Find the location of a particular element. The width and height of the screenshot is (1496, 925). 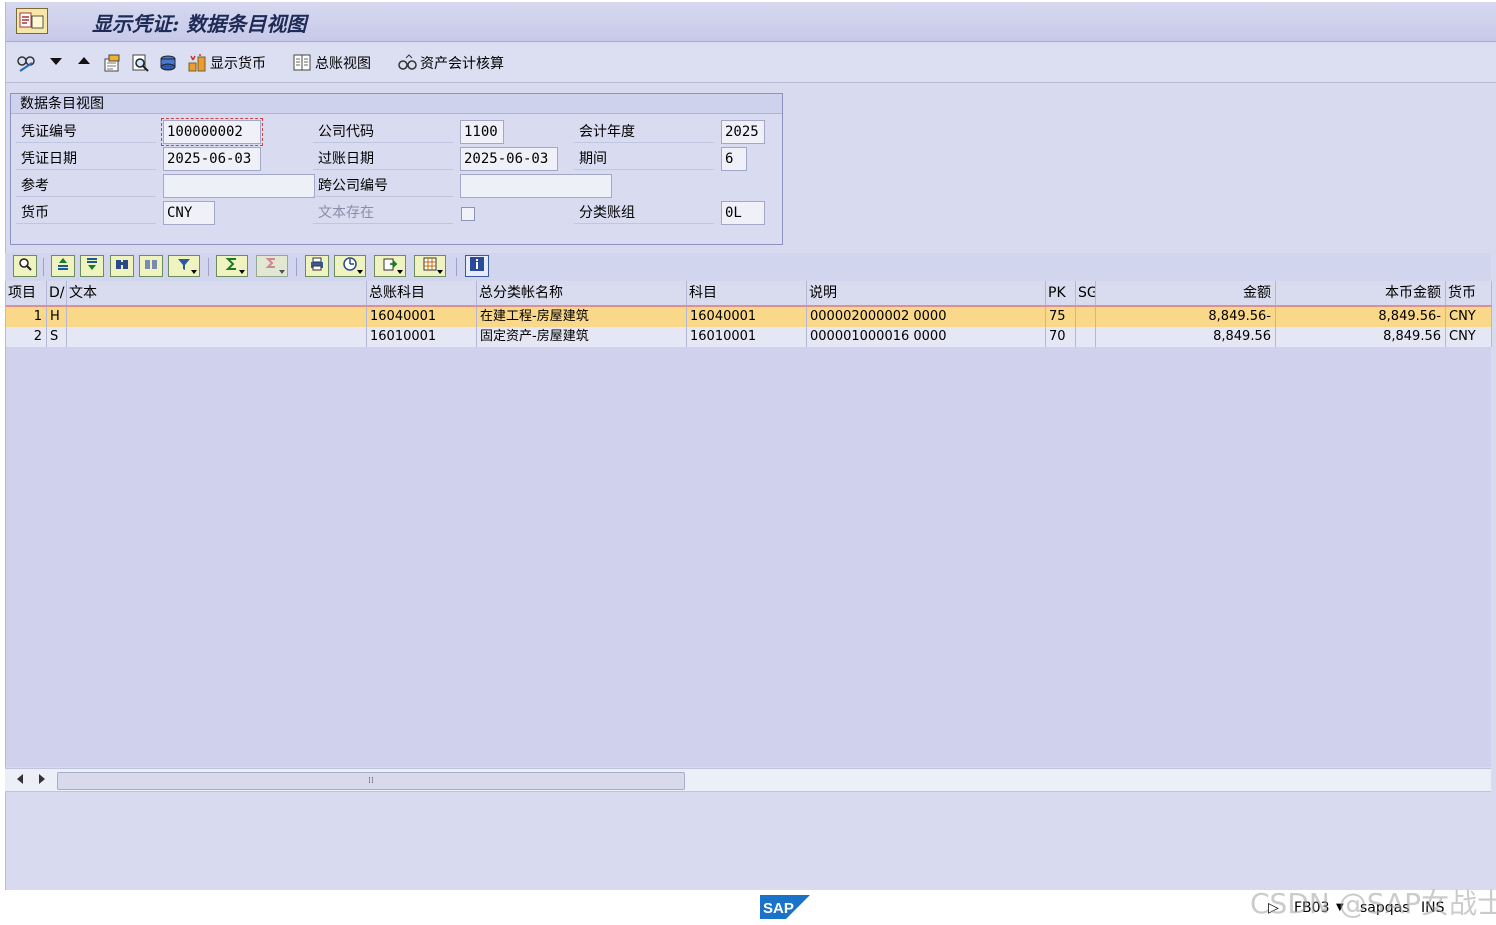

cell-local-amount: 8,849.56- is located at coordinates (1361, 317).